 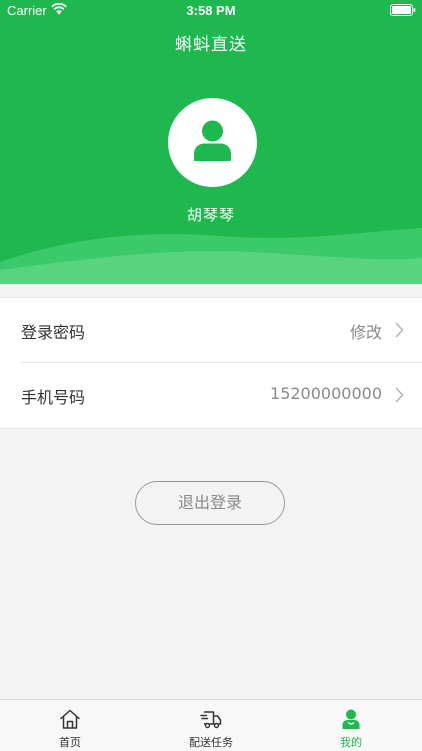 I want to click on avatar, so click(x=212, y=142).